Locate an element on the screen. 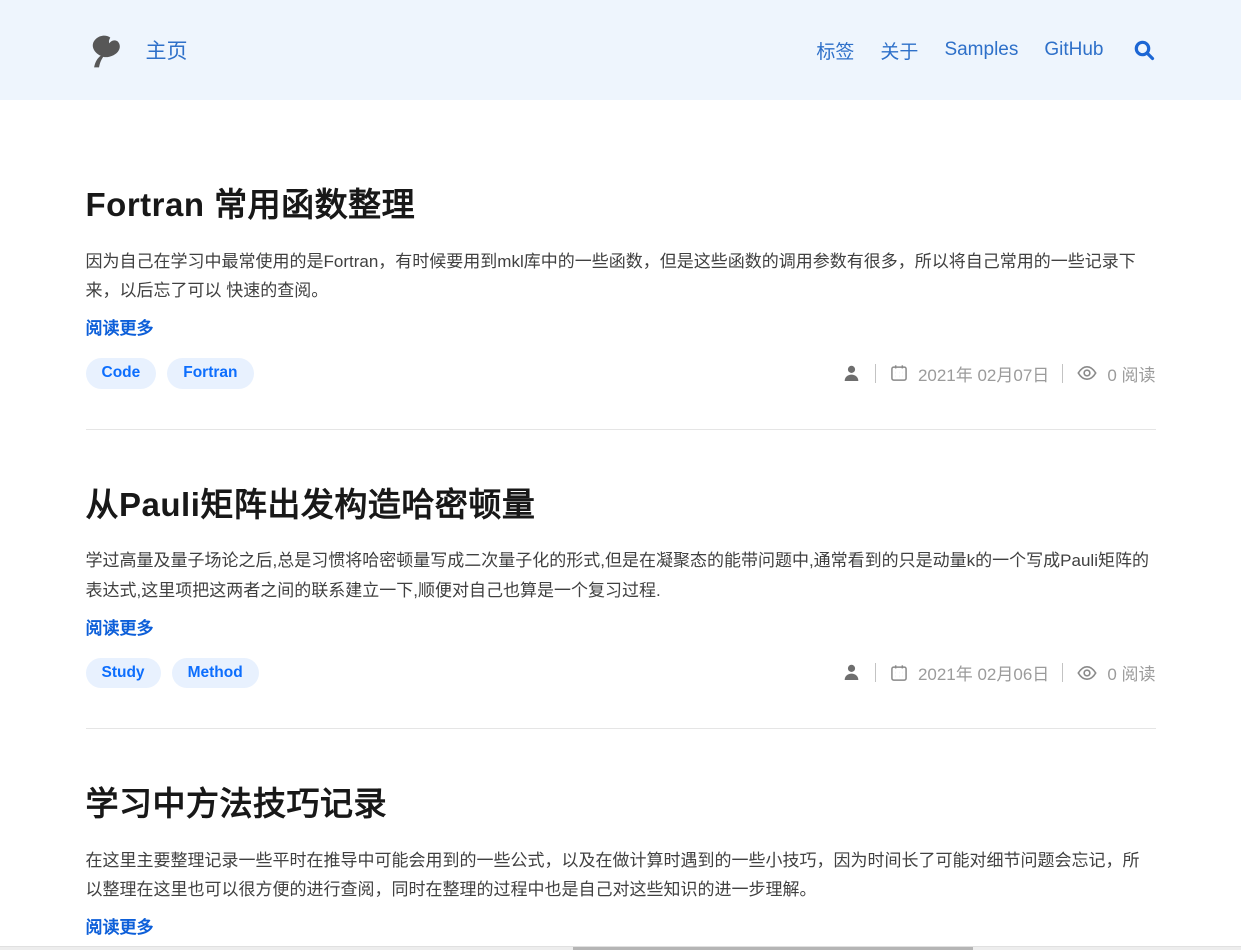 This screenshot has width=1241, height=950. post-meta: 2021年 02月06日 0 阅读 is located at coordinates (998, 672).